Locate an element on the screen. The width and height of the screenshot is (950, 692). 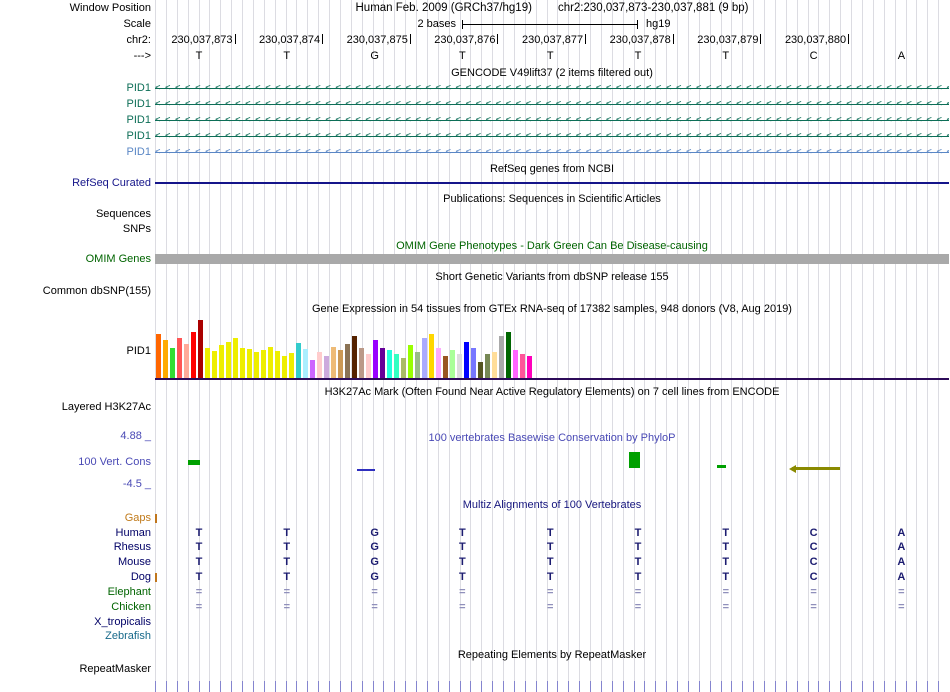
multiz-row-label-gaps: Gaps is located at coordinates (76, 518).